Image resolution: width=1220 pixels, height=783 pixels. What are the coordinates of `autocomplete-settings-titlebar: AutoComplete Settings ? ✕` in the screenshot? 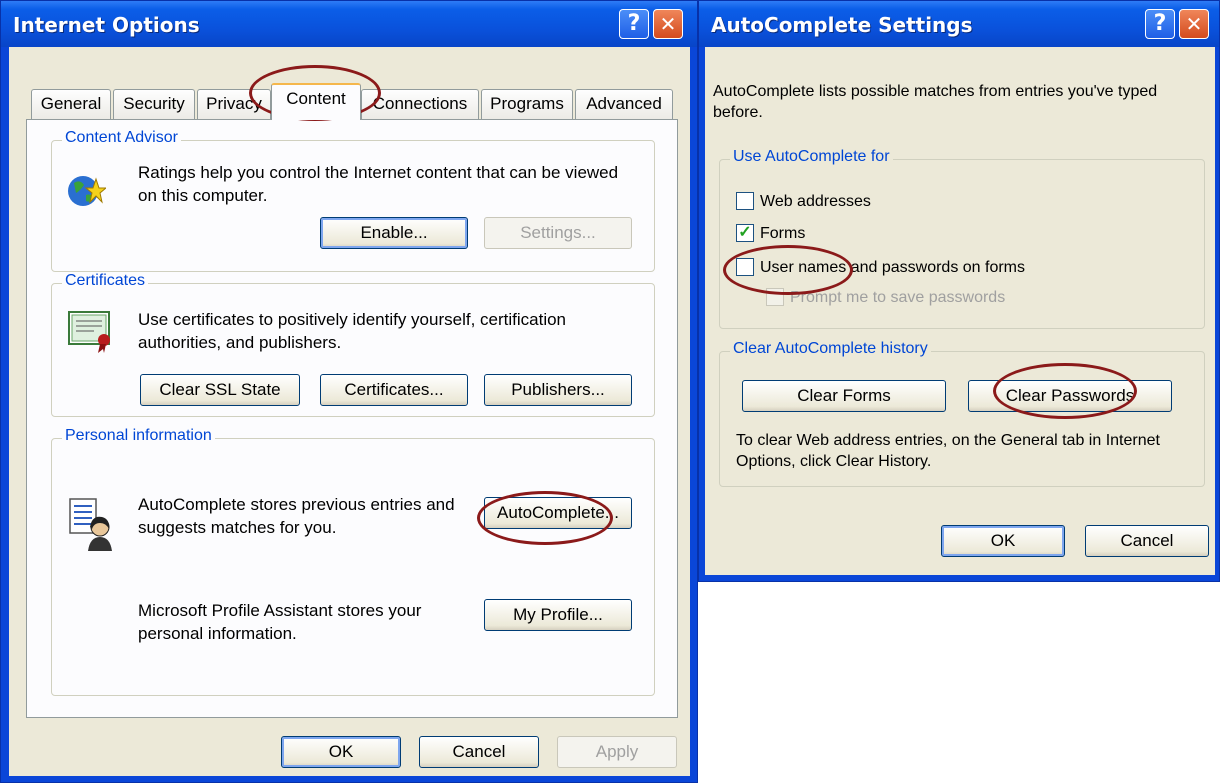 It's located at (959, 24).